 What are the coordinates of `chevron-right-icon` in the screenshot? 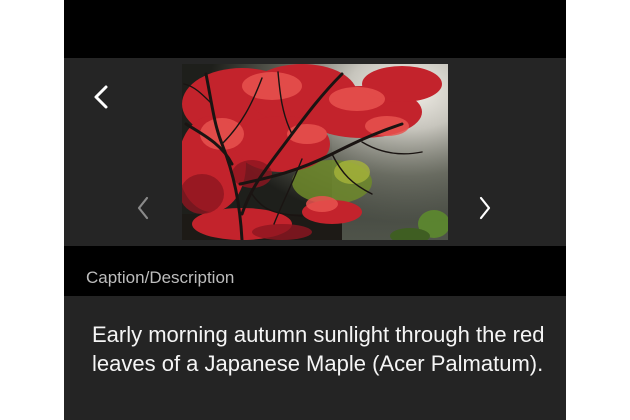 It's located at (485, 208).